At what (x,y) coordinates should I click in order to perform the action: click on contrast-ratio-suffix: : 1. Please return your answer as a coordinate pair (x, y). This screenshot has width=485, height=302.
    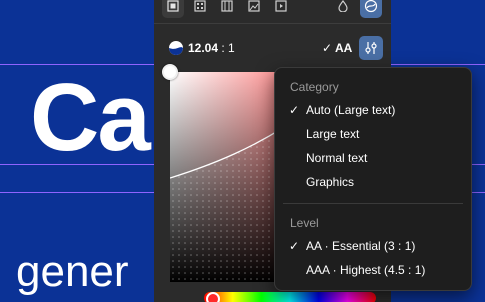
    Looking at the image, I should click on (226, 48).